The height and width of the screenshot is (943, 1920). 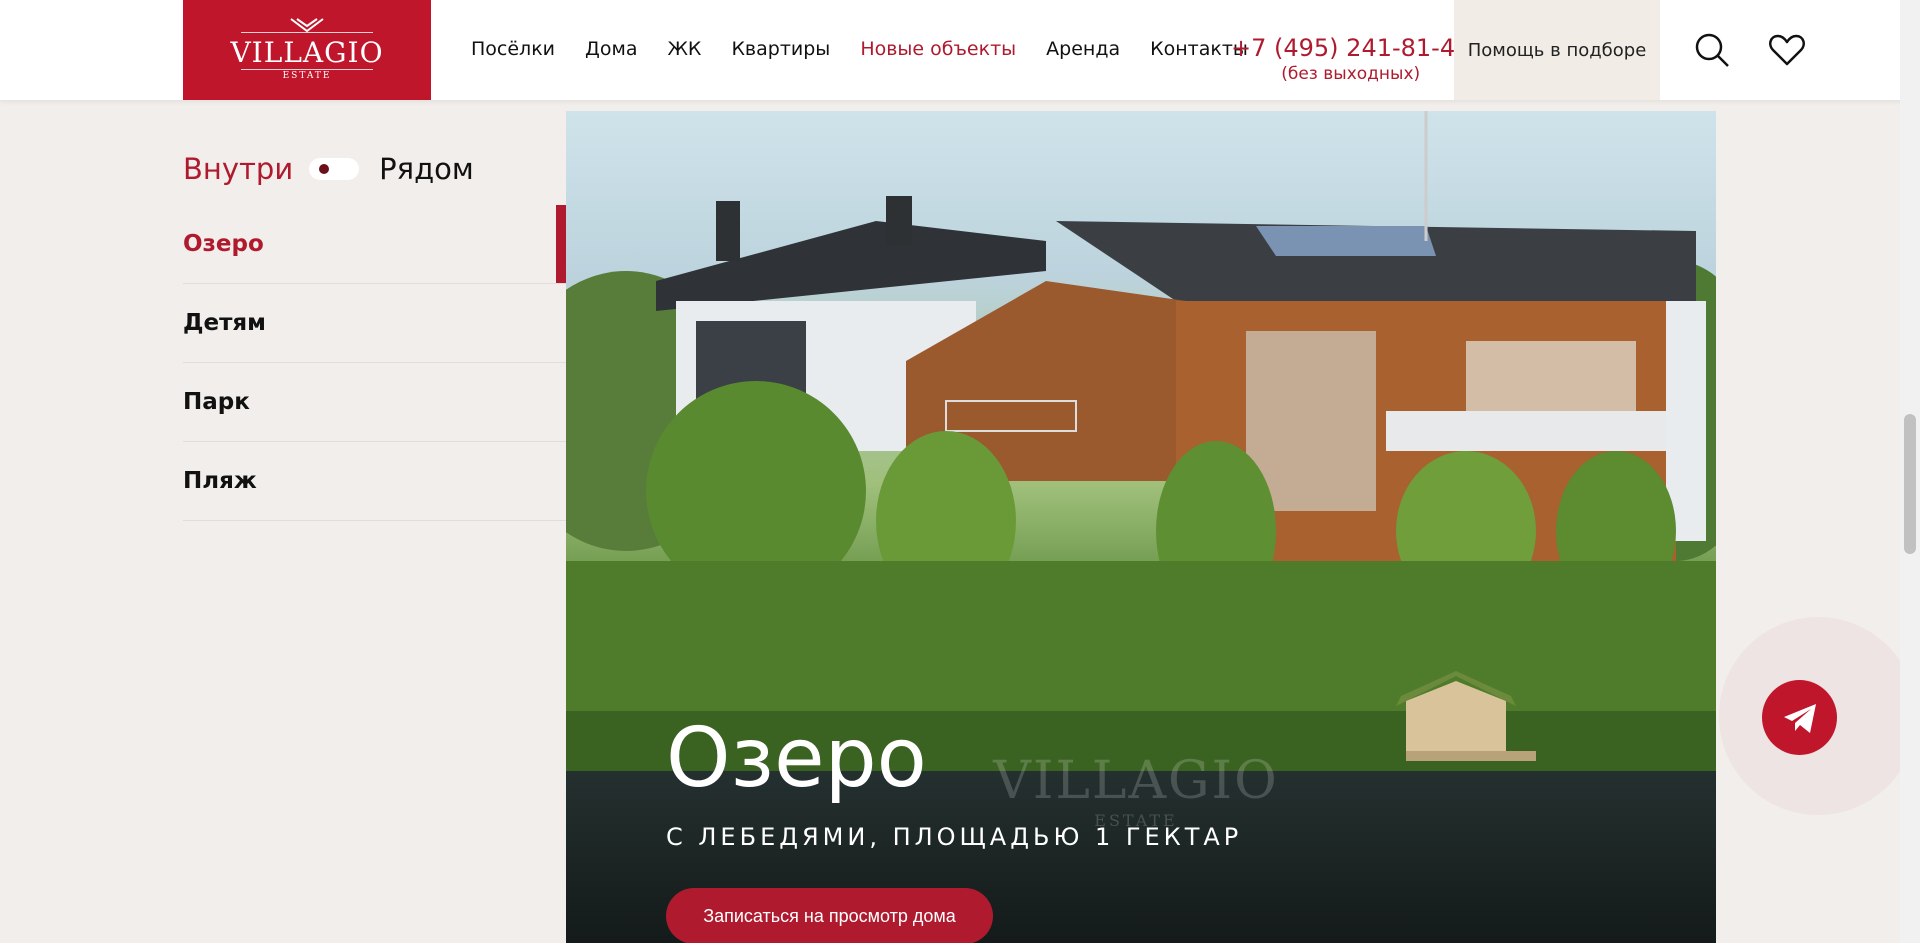 I want to click on nav-item-arenda: Аренда, so click(x=1083, y=49).